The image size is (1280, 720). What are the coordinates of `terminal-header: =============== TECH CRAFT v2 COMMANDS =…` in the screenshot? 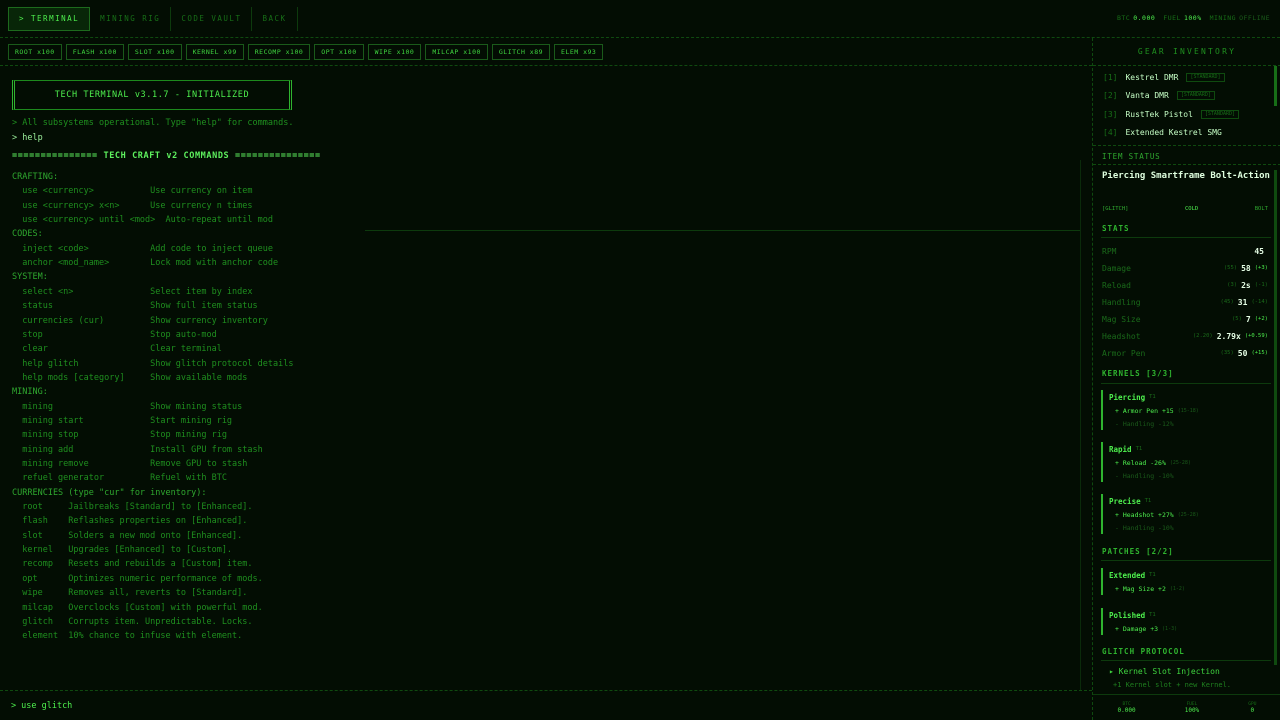 It's located at (166, 156).